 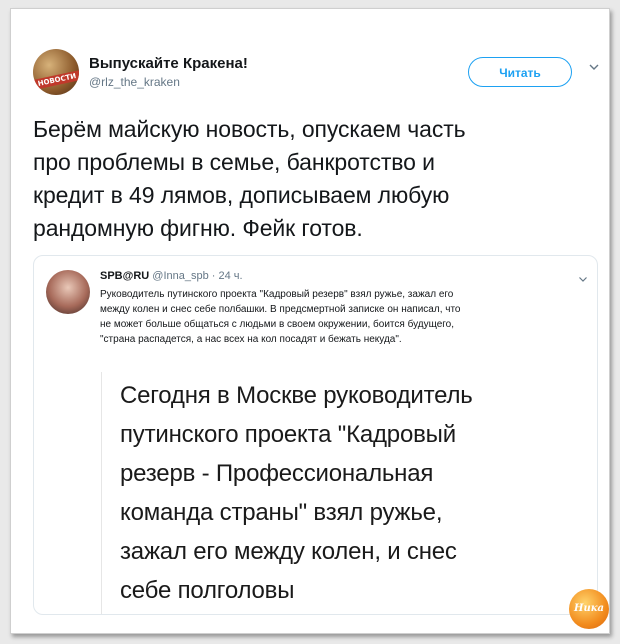 I want to click on user-handle: @rlz_the_kraken, so click(x=134, y=82).